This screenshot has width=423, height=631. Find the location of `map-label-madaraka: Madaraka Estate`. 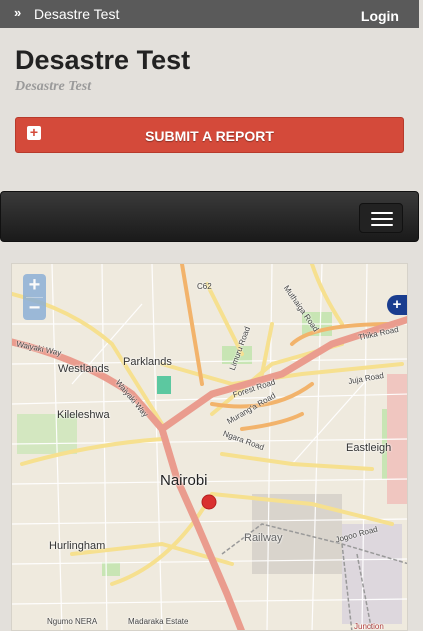

map-label-madaraka: Madaraka Estate is located at coordinates (158, 621).